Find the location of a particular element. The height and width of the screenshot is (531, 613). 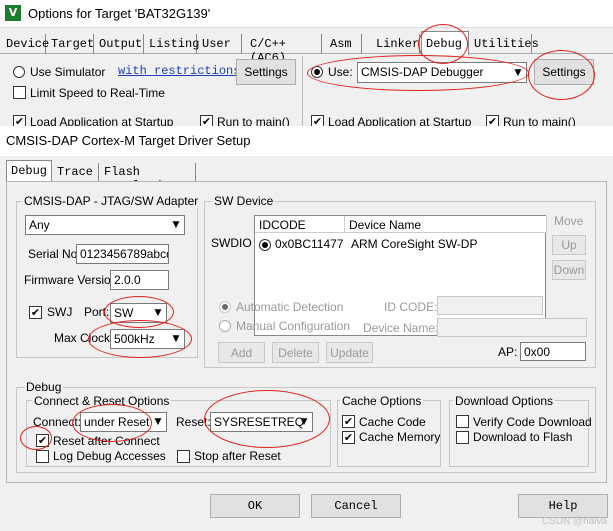

stop-after-reset-label: Stop after Reset is located at coordinates (237, 456).